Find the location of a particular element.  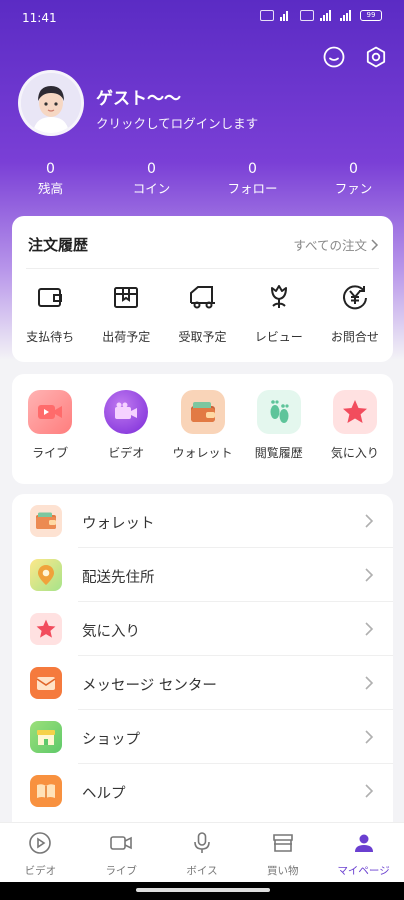

stat-balance: 0 残高 is located at coordinates (50, 182).